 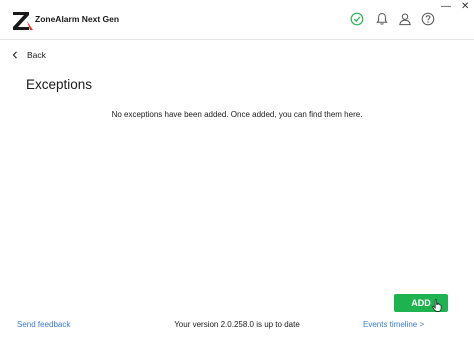 I want to click on app-header: ZoneAlarm Next Gen — ✕, so click(x=237, y=20).